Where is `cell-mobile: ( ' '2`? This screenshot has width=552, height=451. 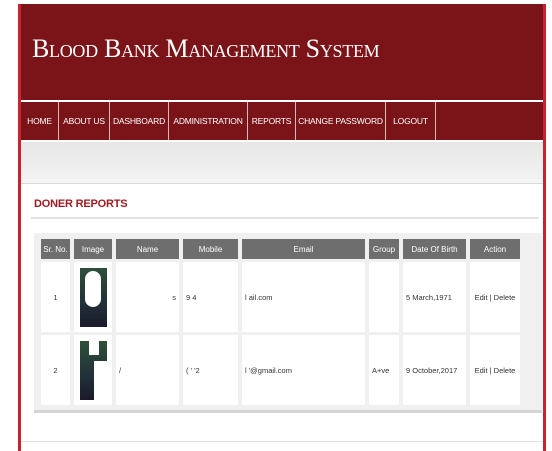
cell-mobile: ( ' '2 is located at coordinates (210, 370).